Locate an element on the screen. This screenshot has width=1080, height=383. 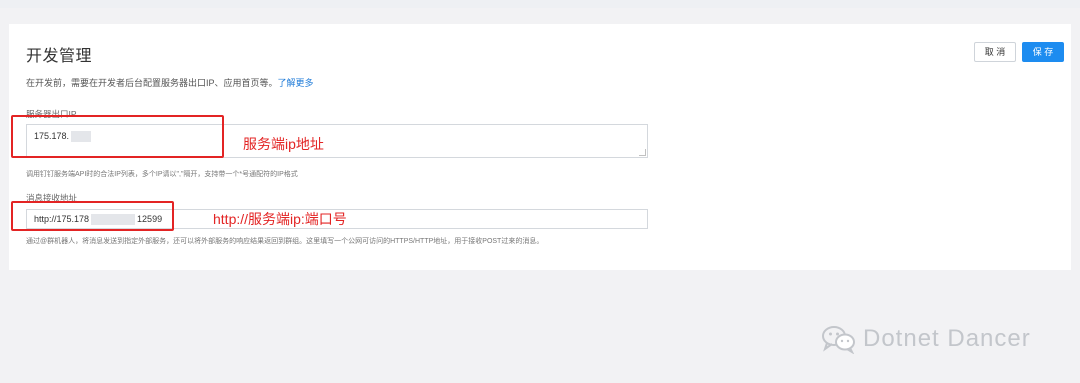
watermark-text: Dotnet Dancer is located at coordinates (947, 338).